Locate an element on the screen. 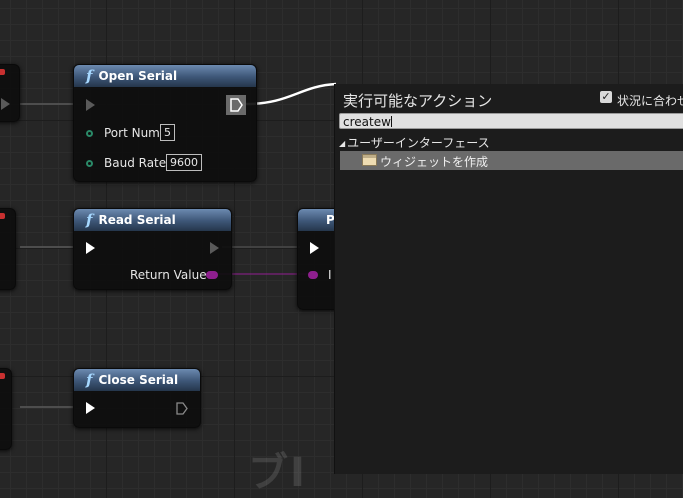 This screenshot has width=683, height=498. action-item-label: ウィジェットを作成 is located at coordinates (434, 162).